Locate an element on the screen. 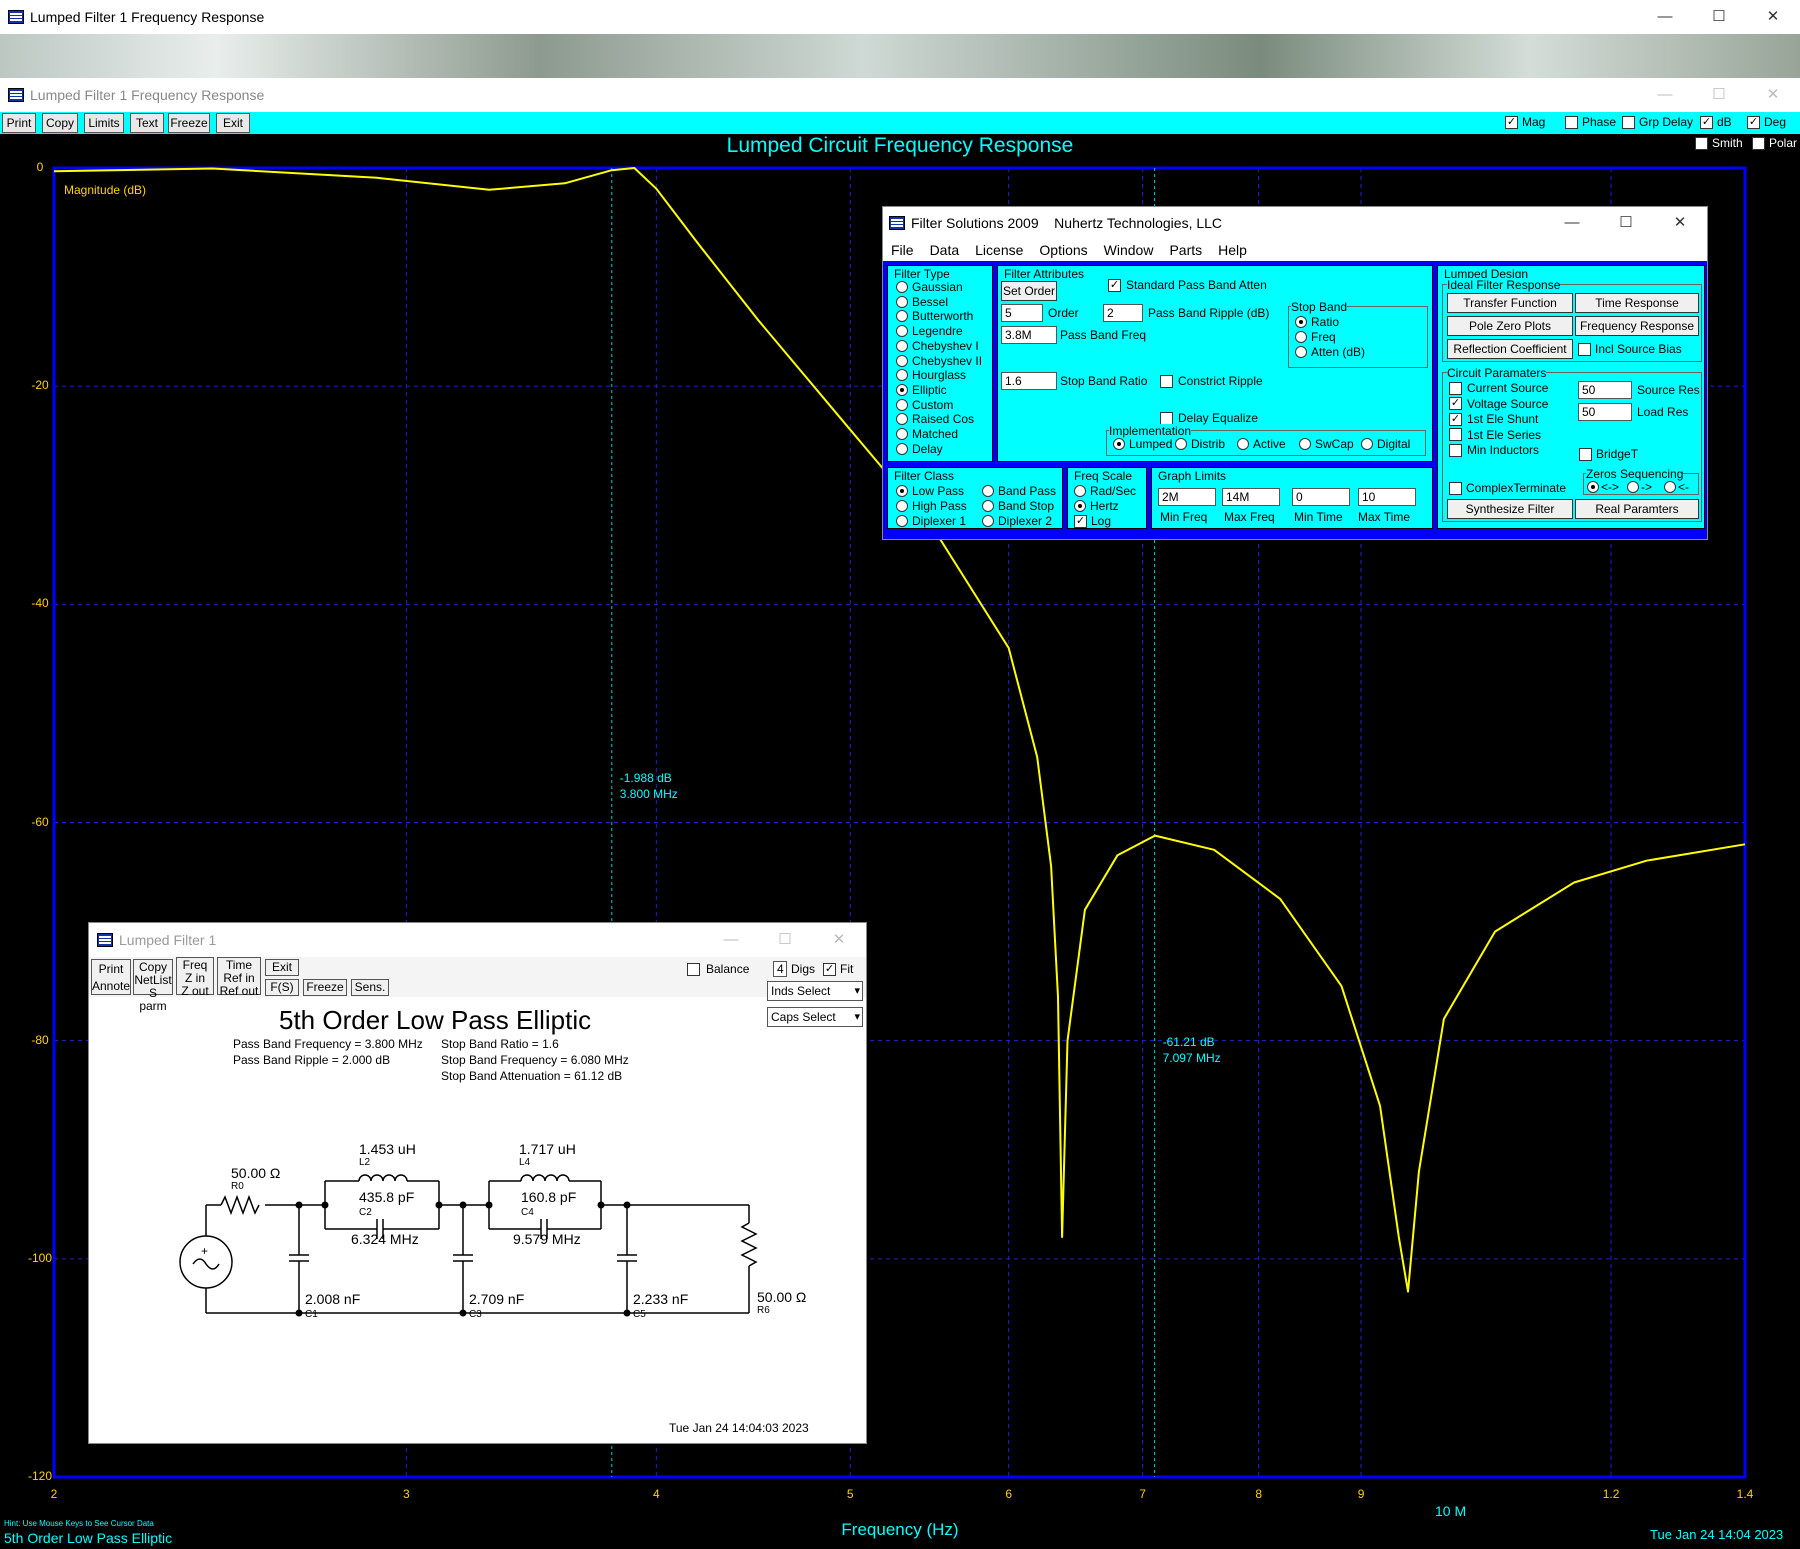  impl-active-dot is located at coordinates (1243, 444).